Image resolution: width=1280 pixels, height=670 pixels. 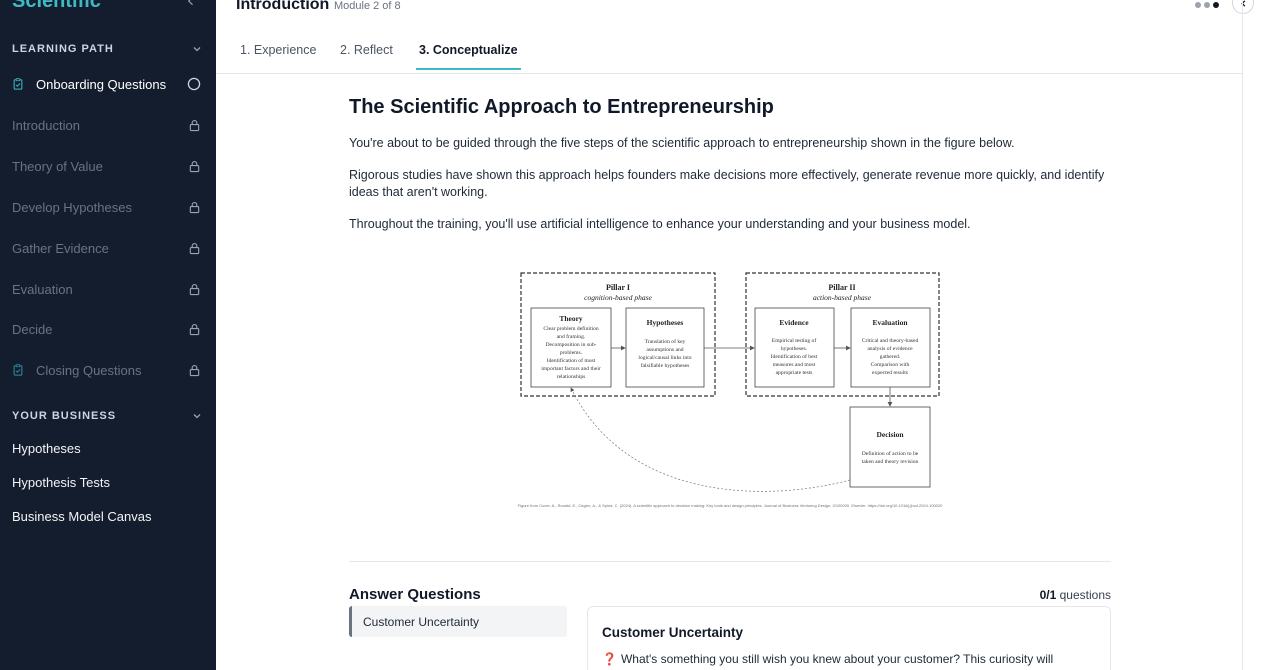 What do you see at coordinates (794, 349) in the screenshot?
I see `evidence-line: hypotheses.` at bounding box center [794, 349].